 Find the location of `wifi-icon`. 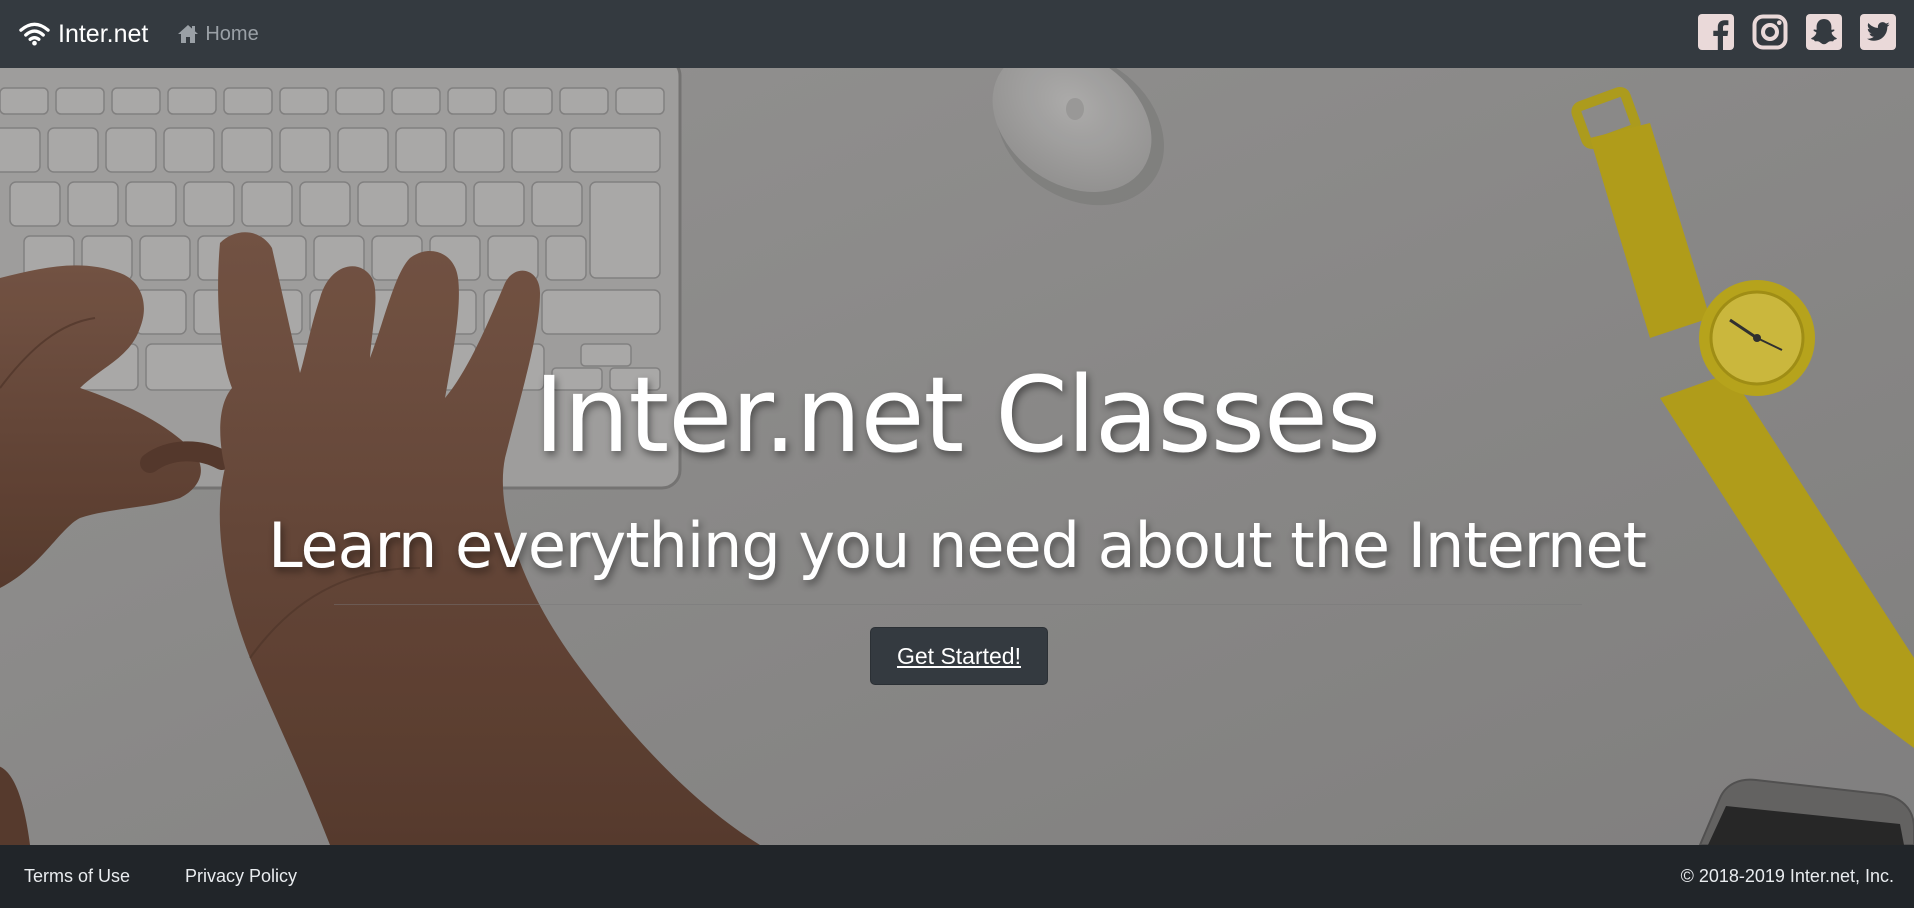

wifi-icon is located at coordinates (34, 34).